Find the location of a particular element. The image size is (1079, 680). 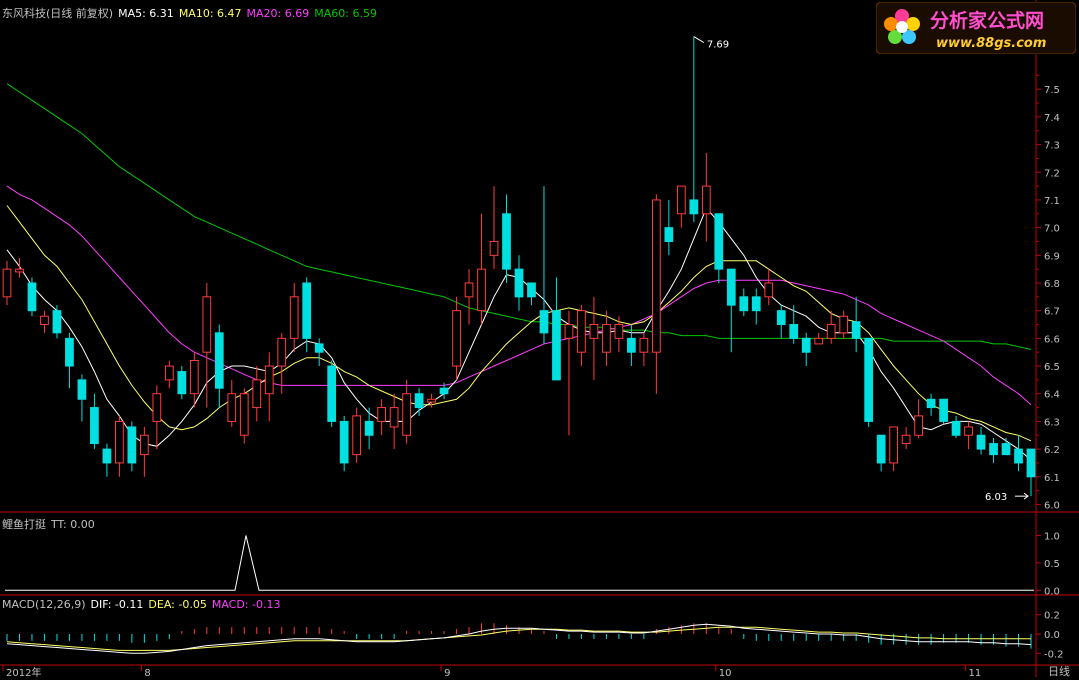

period-label: 日线 is located at coordinates (1059, 670).